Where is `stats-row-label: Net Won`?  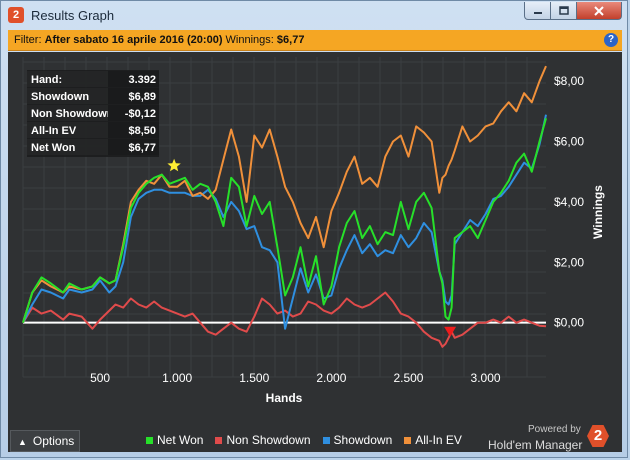
stats-row-label: Net Won is located at coordinates (53, 148).